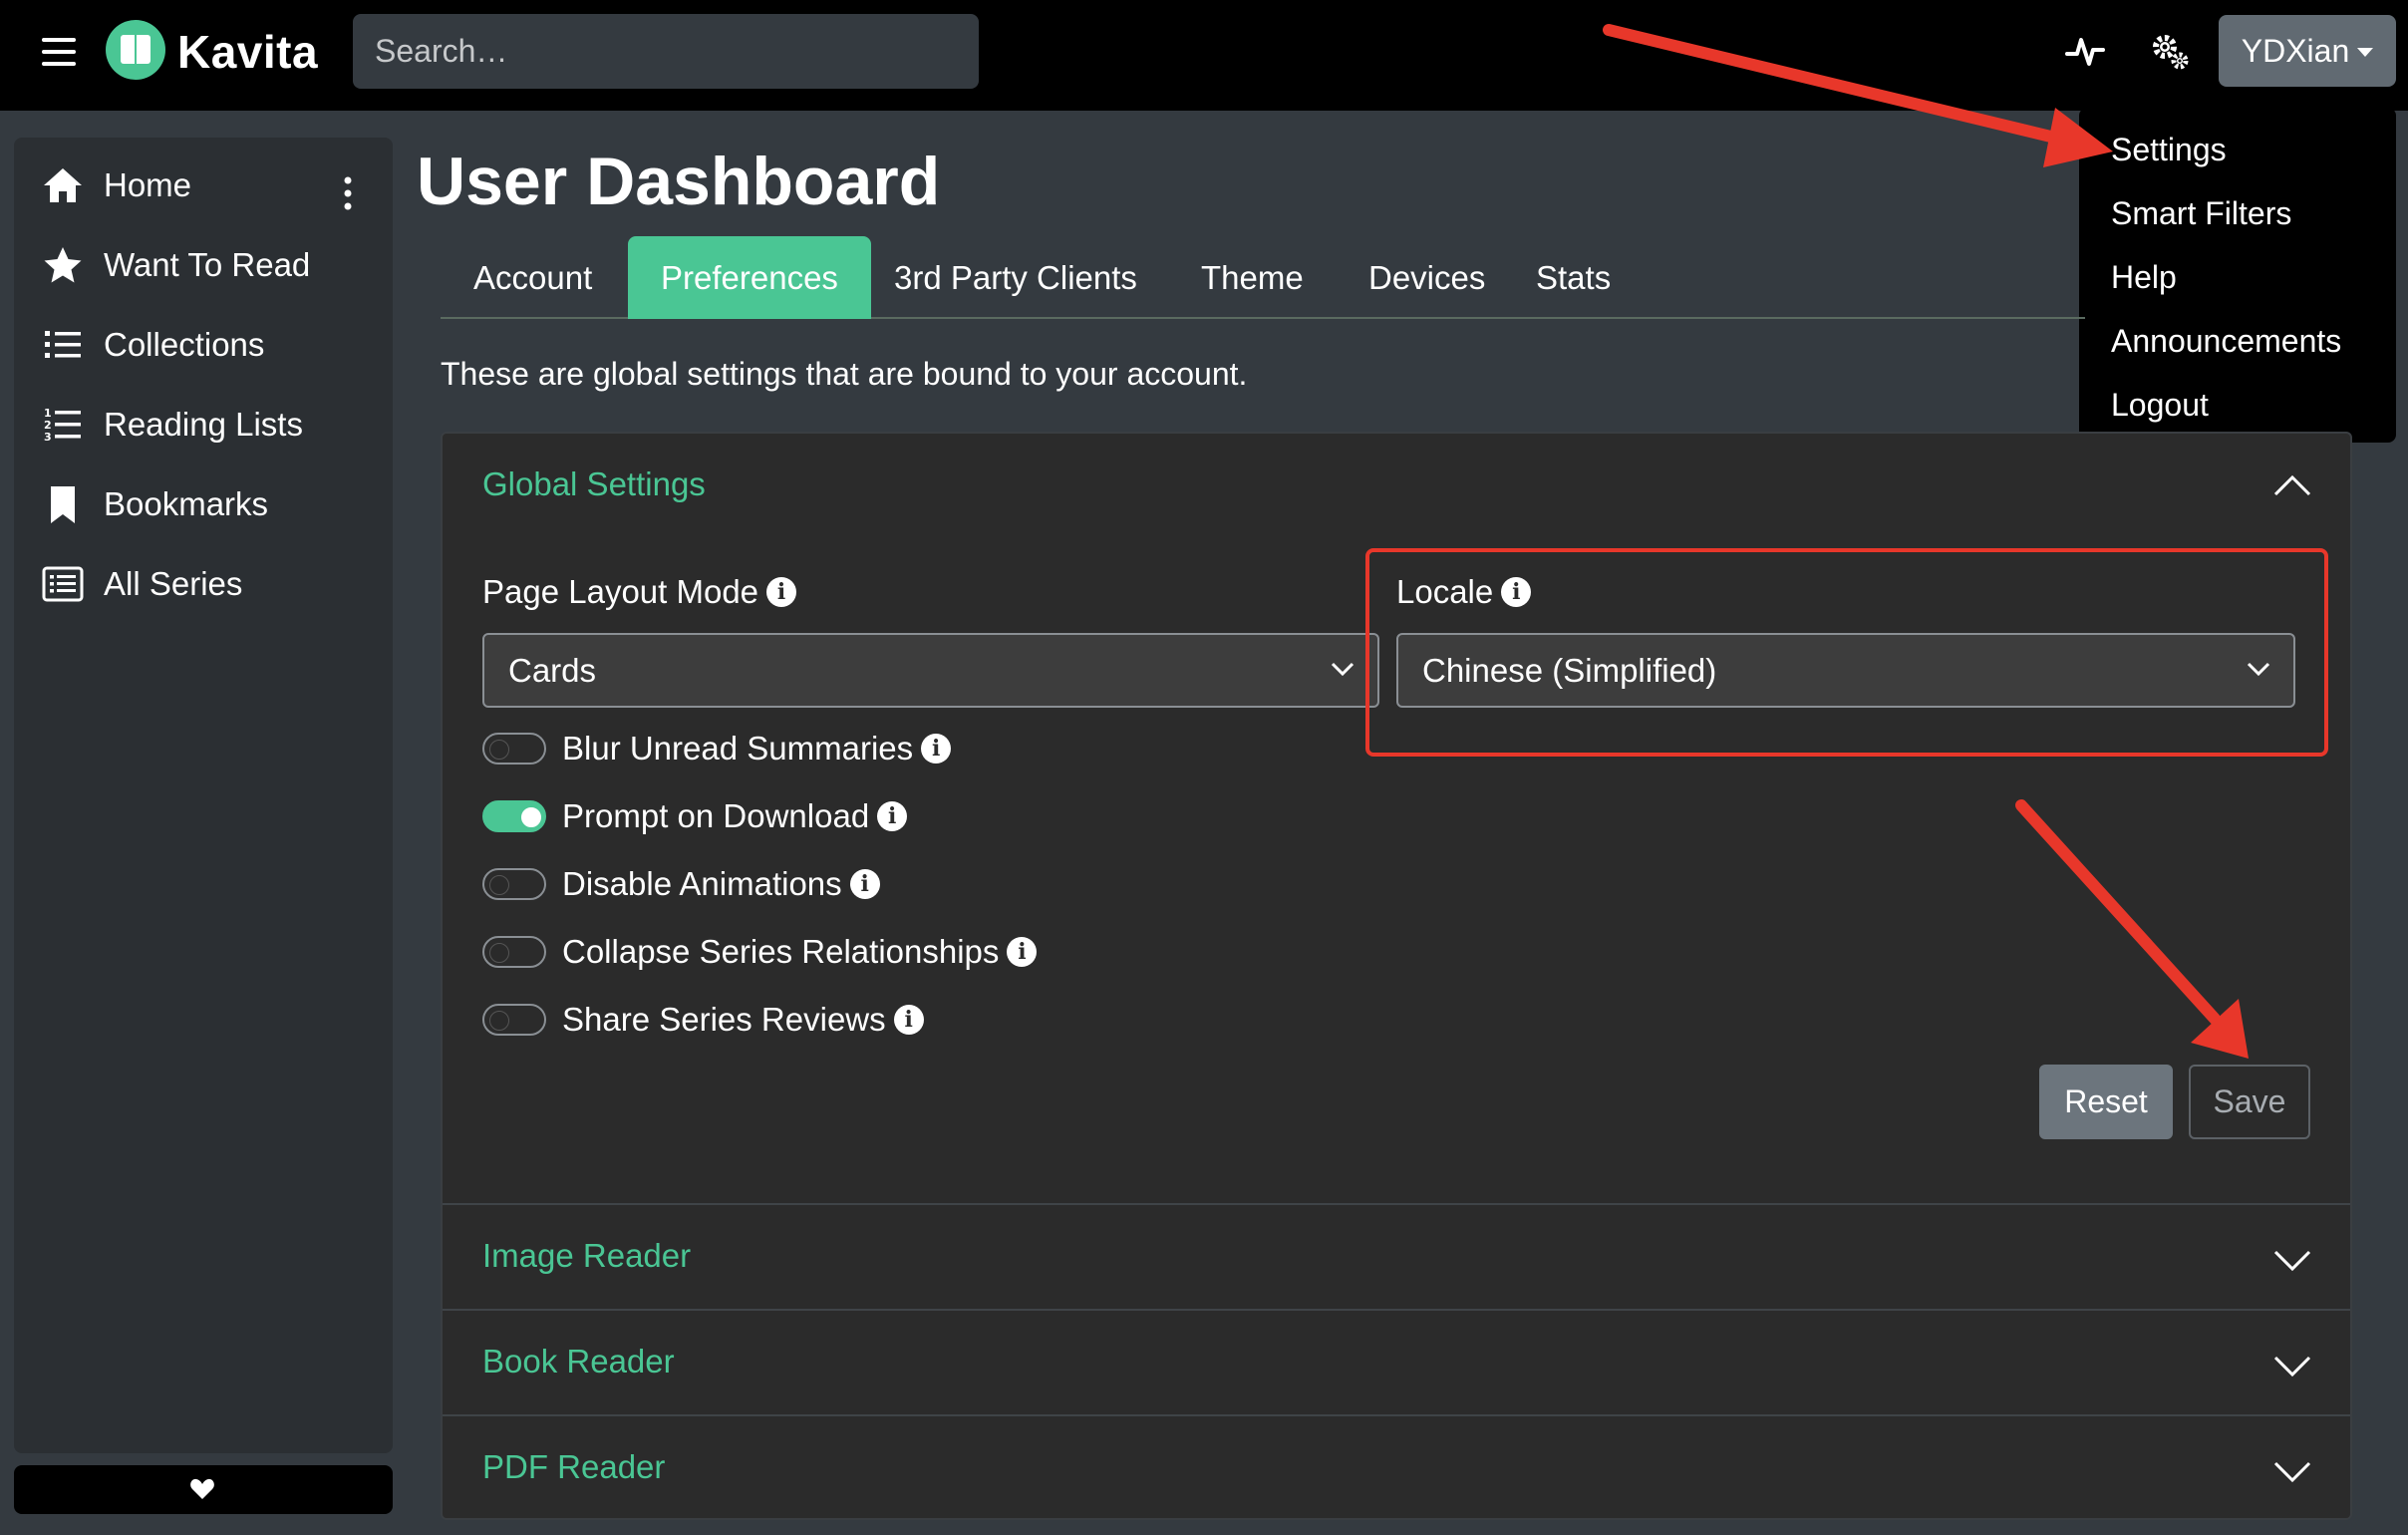  What do you see at coordinates (173, 583) in the screenshot?
I see `sidebar-item-label: All Series` at bounding box center [173, 583].